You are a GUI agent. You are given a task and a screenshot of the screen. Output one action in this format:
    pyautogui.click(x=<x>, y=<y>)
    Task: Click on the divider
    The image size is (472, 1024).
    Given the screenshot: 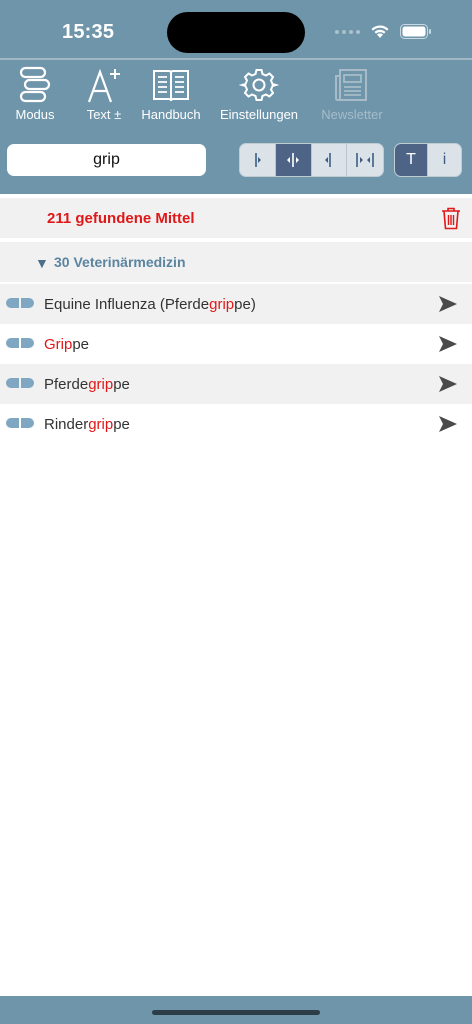 What is the action you would take?
    pyautogui.click(x=236, y=59)
    